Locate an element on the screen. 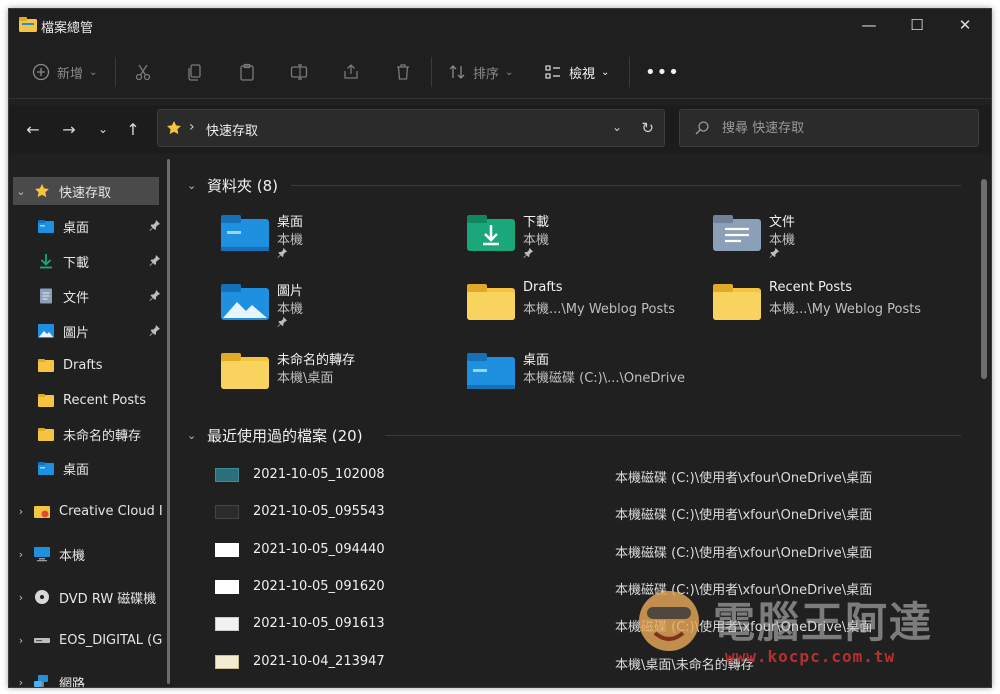  folder-name: 文件 is located at coordinates (782, 222).